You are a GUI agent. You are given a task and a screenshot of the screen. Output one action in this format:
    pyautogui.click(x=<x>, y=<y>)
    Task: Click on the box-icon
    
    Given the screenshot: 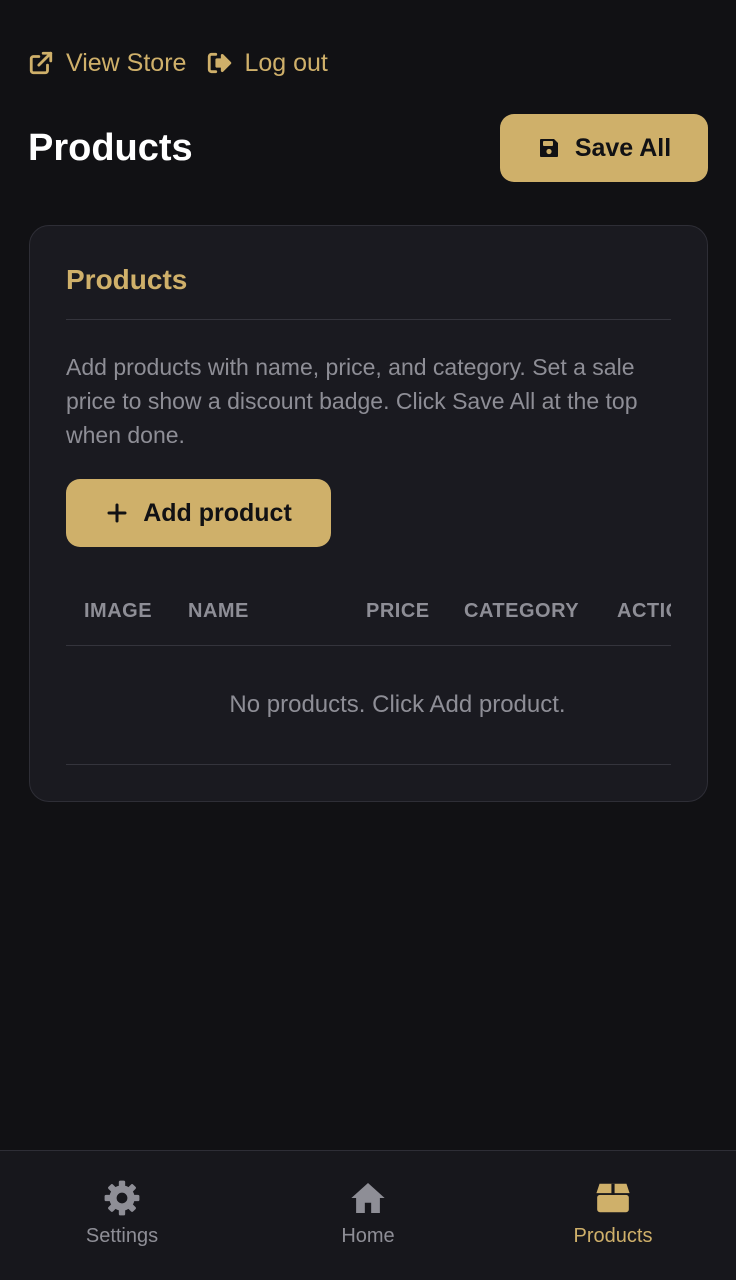 What is the action you would take?
    pyautogui.click(x=613, y=1198)
    